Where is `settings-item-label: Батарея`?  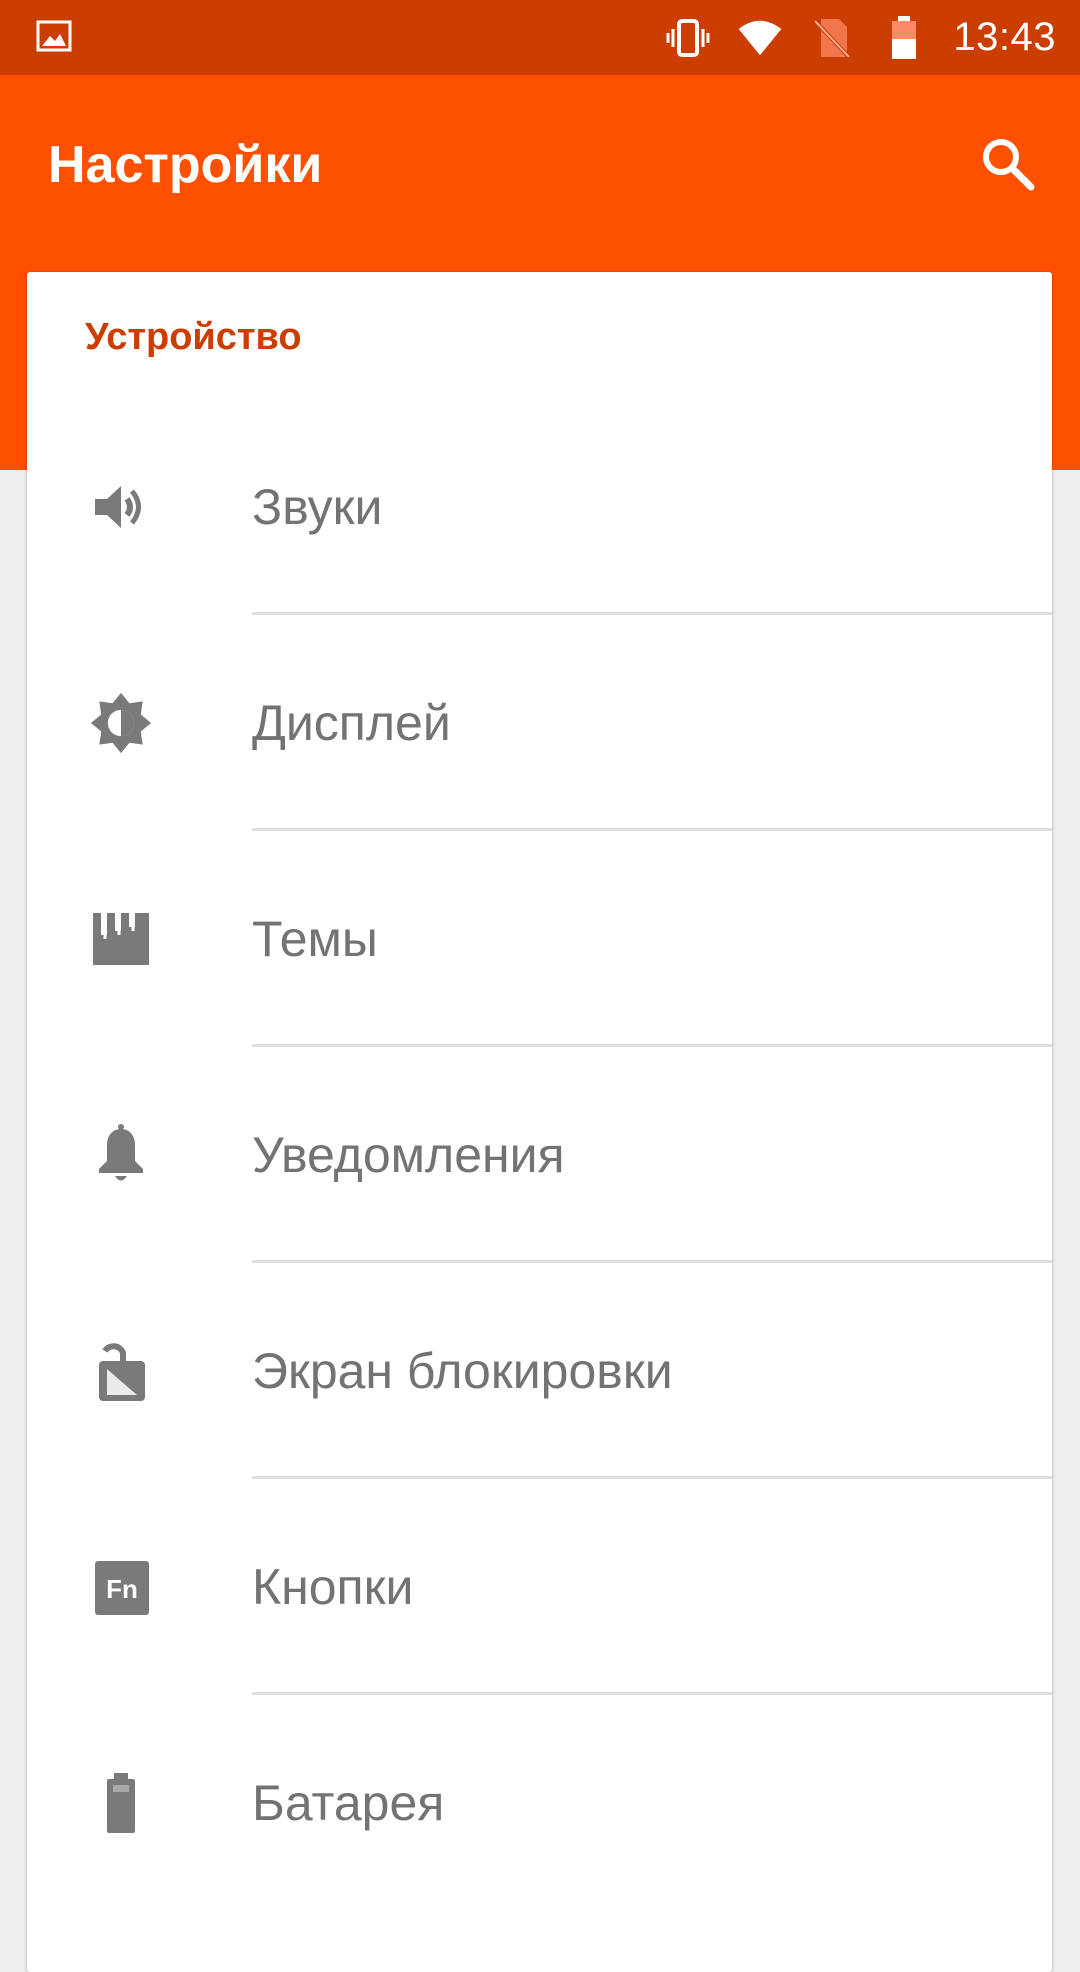
settings-item-label: Батарея is located at coordinates (348, 1803).